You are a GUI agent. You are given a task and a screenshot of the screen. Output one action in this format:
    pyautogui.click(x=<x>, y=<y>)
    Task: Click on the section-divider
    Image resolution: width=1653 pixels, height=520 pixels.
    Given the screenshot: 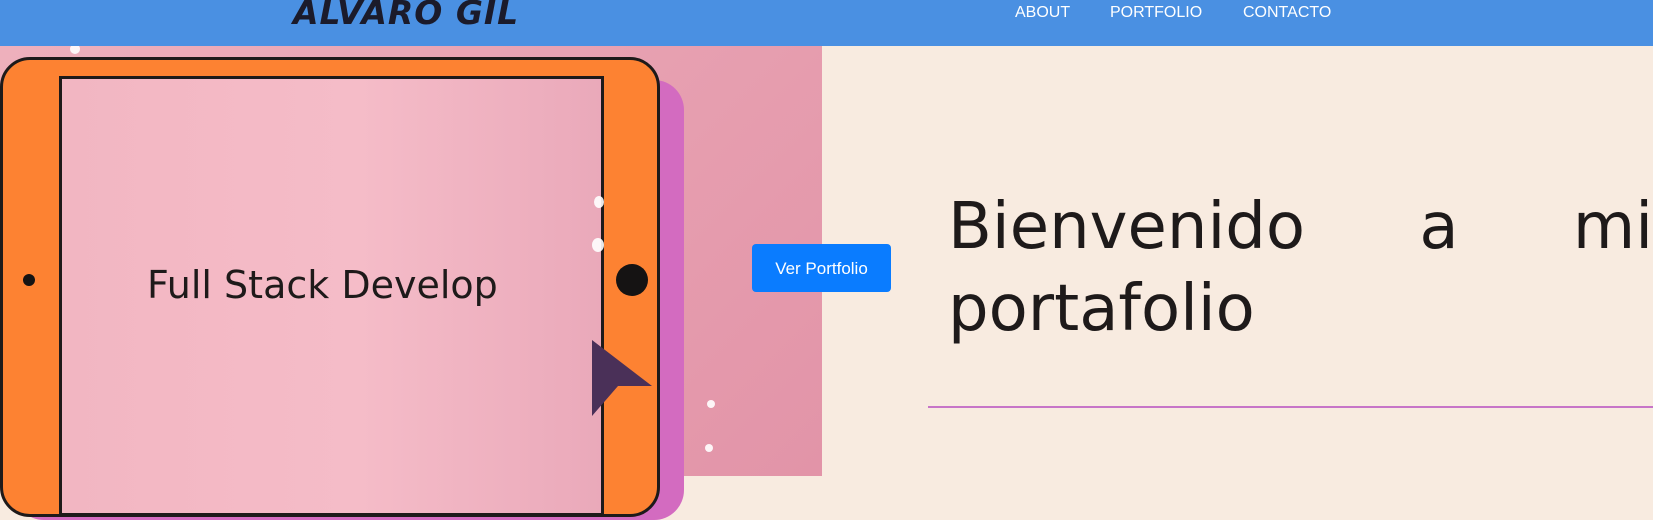 What is the action you would take?
    pyautogui.click(x=1290, y=407)
    